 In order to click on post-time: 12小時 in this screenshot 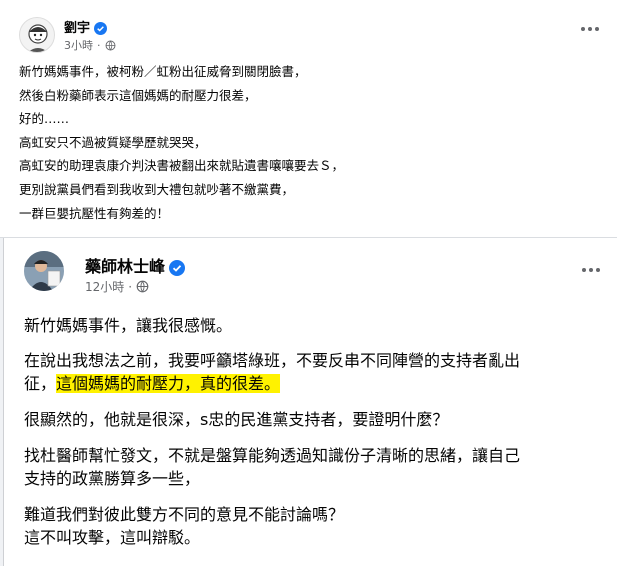, I will do `click(104, 286)`.